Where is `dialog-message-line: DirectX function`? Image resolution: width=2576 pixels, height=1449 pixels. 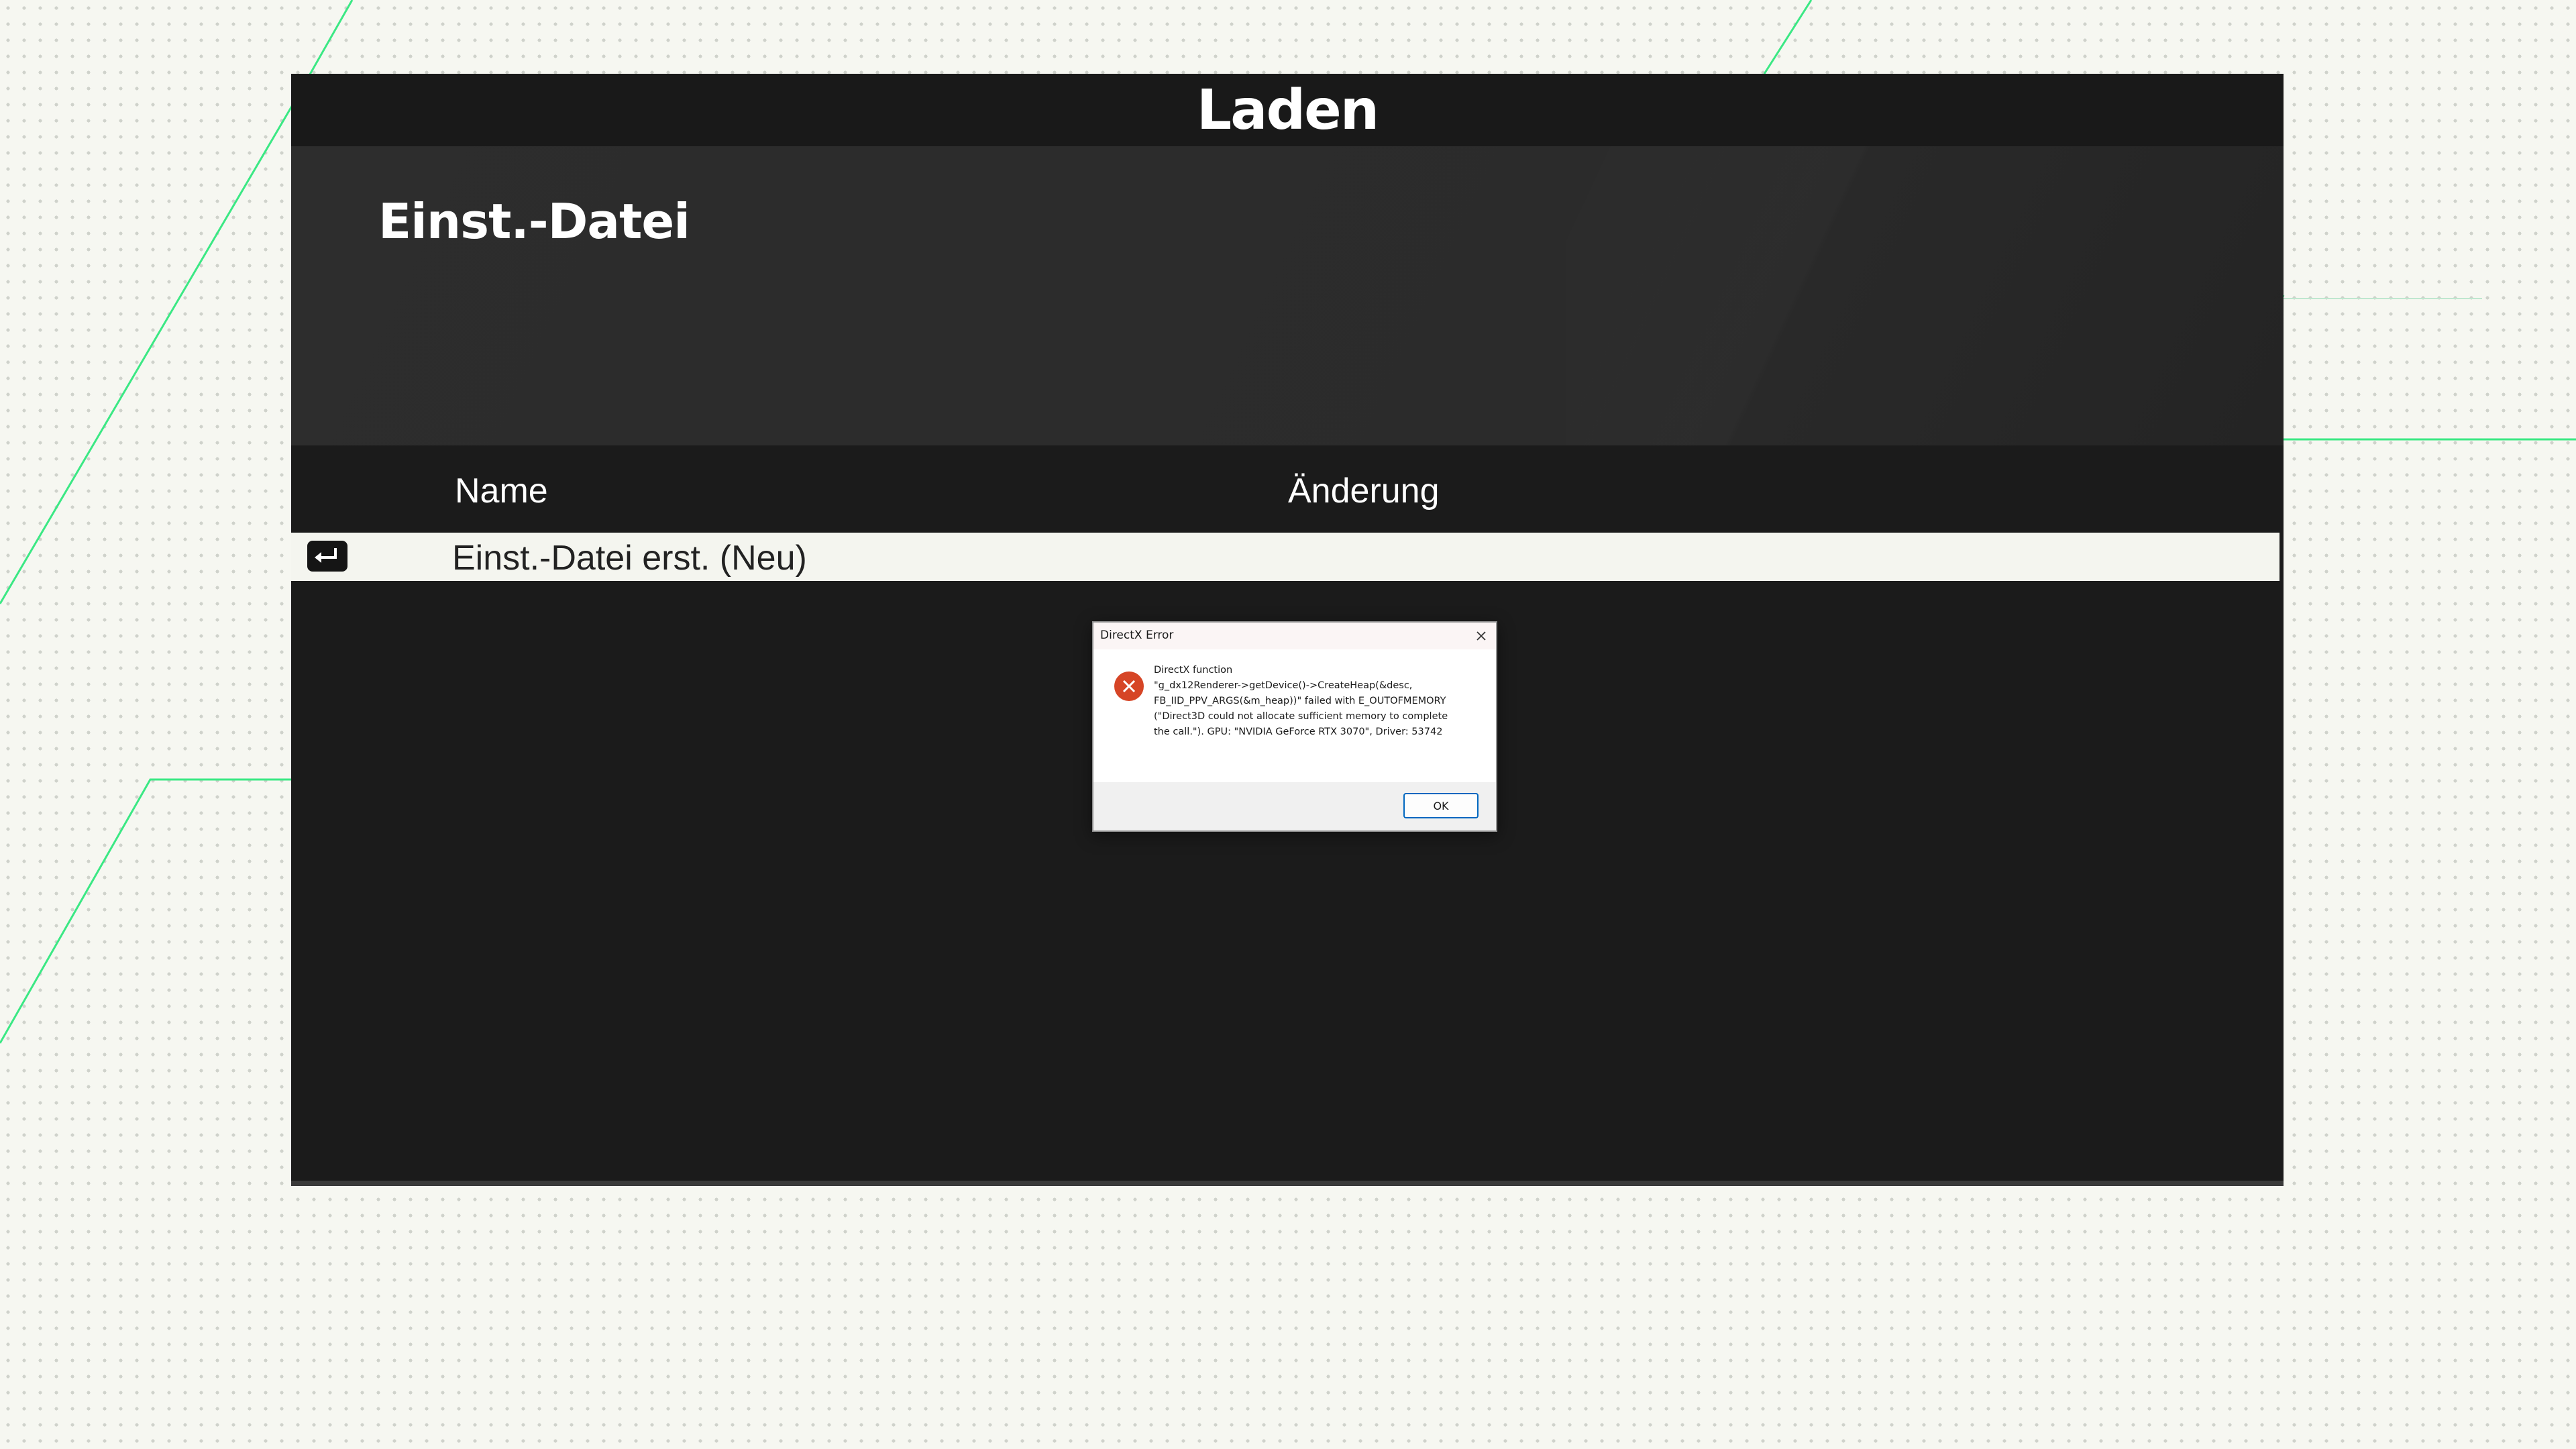 dialog-message-line: DirectX function is located at coordinates (1193, 670).